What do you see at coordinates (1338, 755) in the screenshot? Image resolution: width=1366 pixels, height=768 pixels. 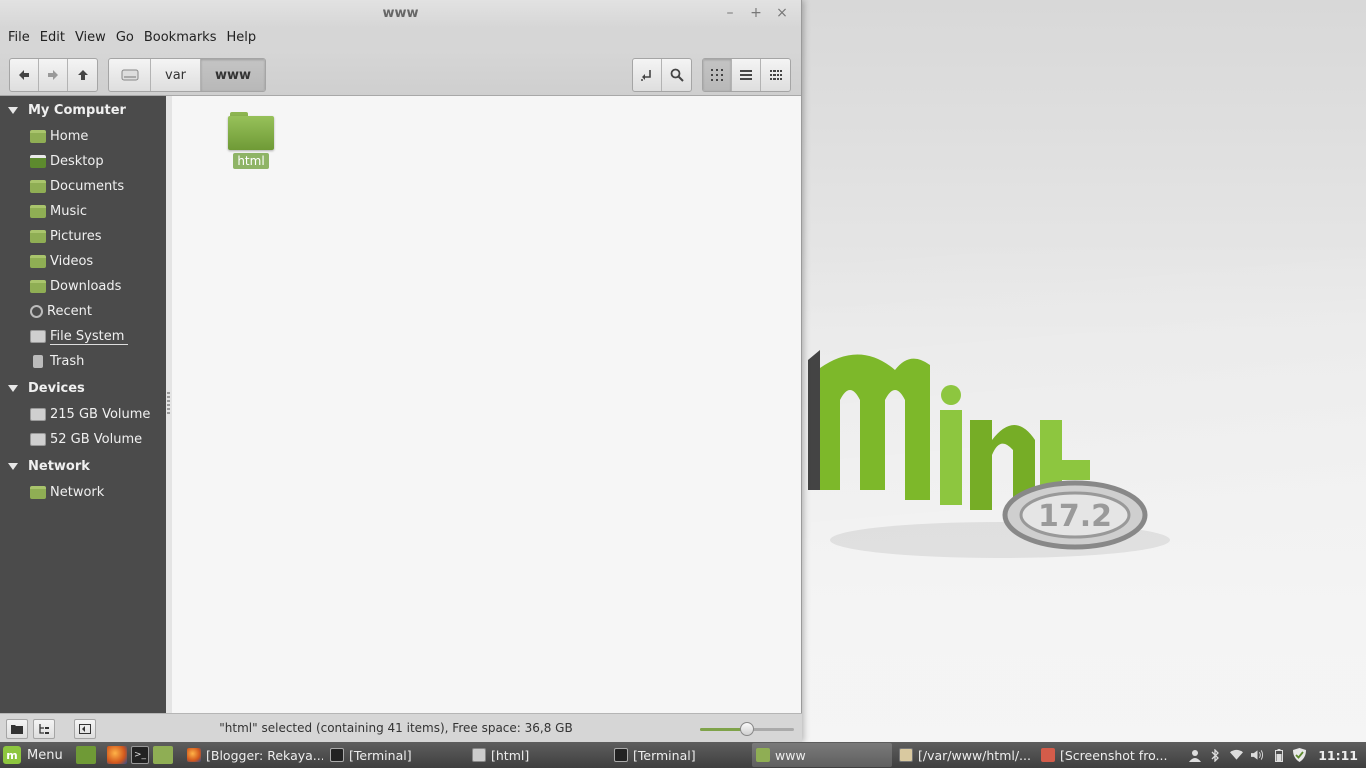 I see `clock: 11:11` at bounding box center [1338, 755].